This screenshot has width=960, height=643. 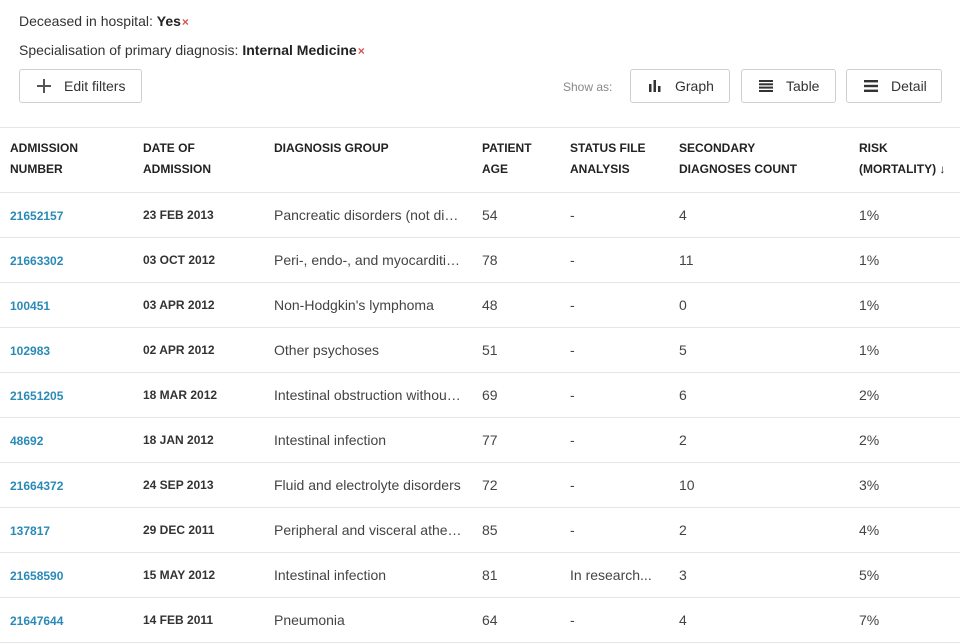 What do you see at coordinates (904, 395) in the screenshot?
I see `risk-mortality: 2%` at bounding box center [904, 395].